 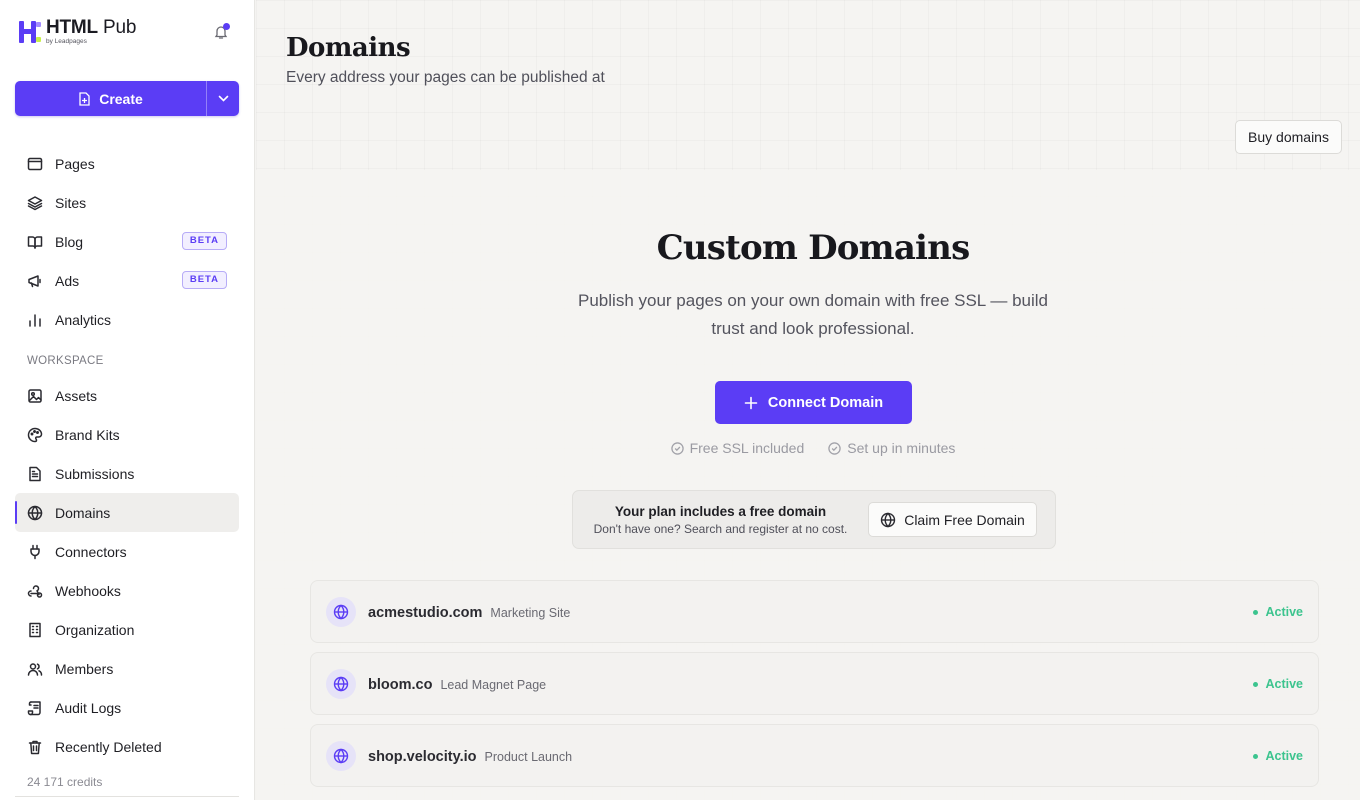 What do you see at coordinates (65, 360) in the screenshot?
I see `workspace-section-label: WORKSPACE` at bounding box center [65, 360].